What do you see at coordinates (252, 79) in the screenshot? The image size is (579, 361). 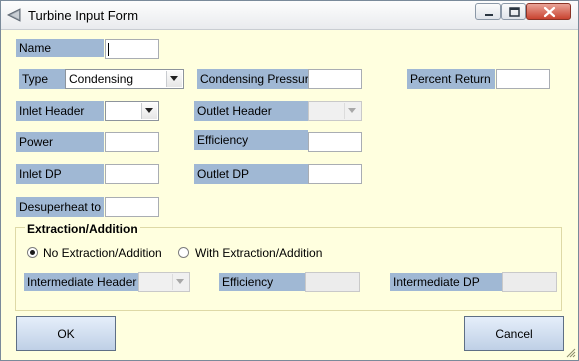 I see `condensing-pressure-label: Condensing Pressure` at bounding box center [252, 79].